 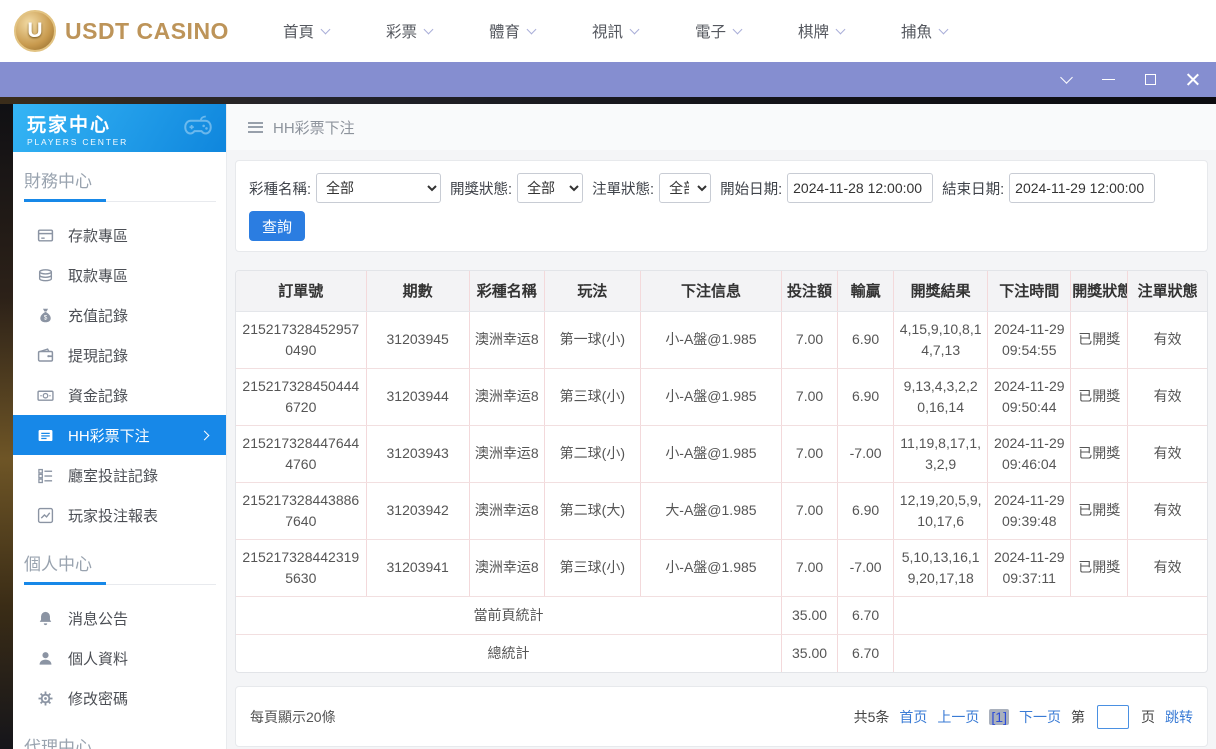 I want to click on nav-item-live: 視訊, so click(x=616, y=31).